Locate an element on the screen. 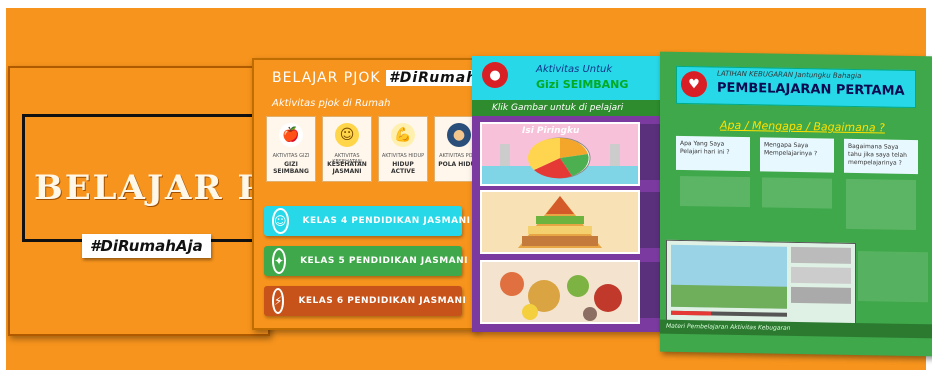  apple-icon: 🍎 is located at coordinates (291, 135).